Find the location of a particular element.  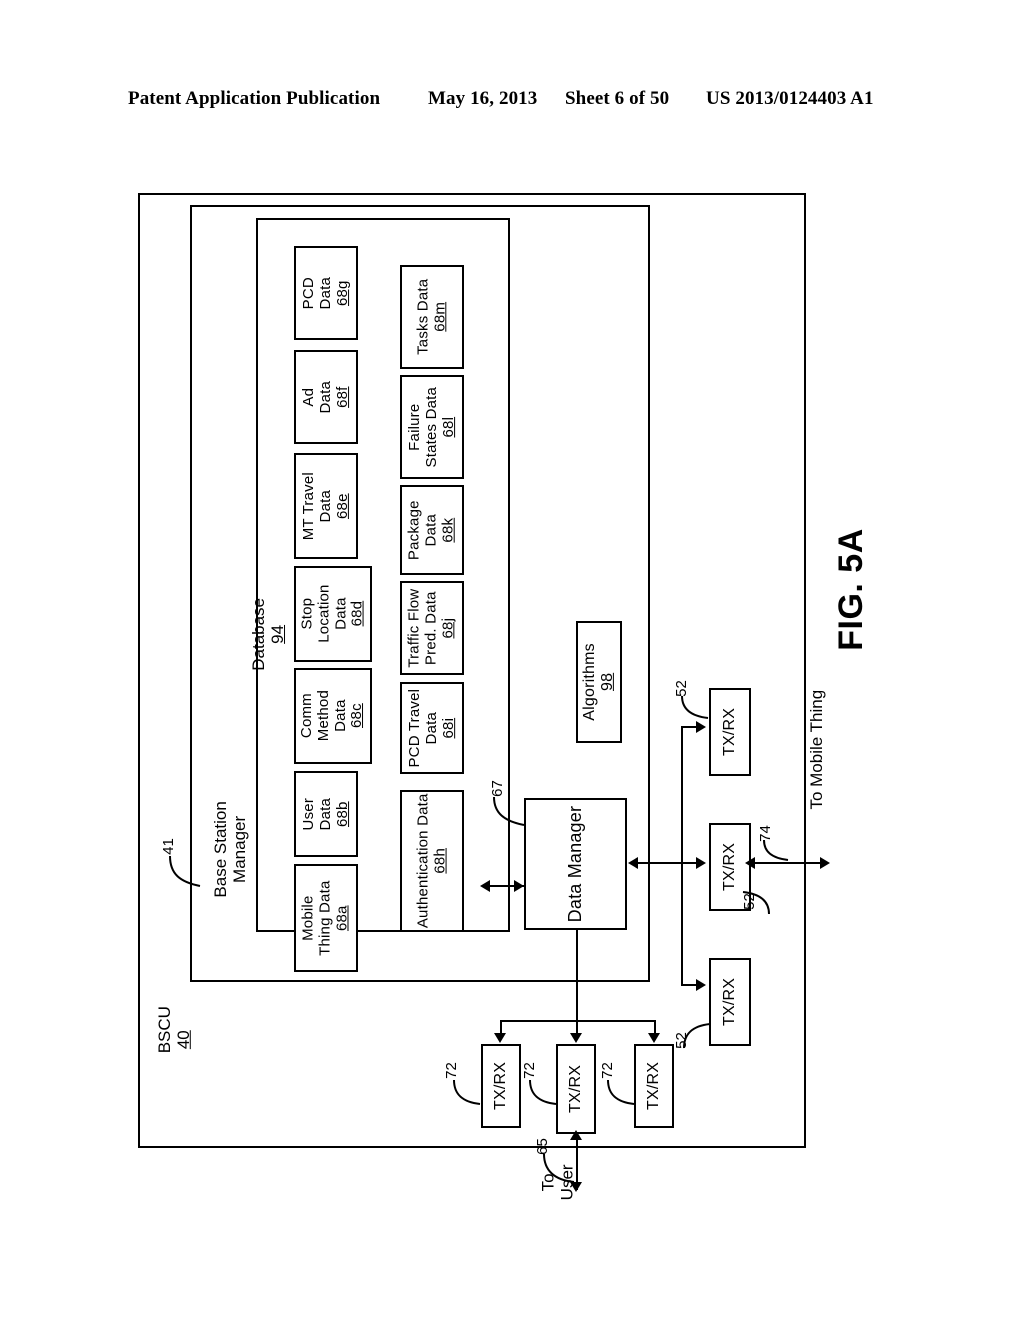

db-box-user-data-line1: User is located at coordinates (308, 814).